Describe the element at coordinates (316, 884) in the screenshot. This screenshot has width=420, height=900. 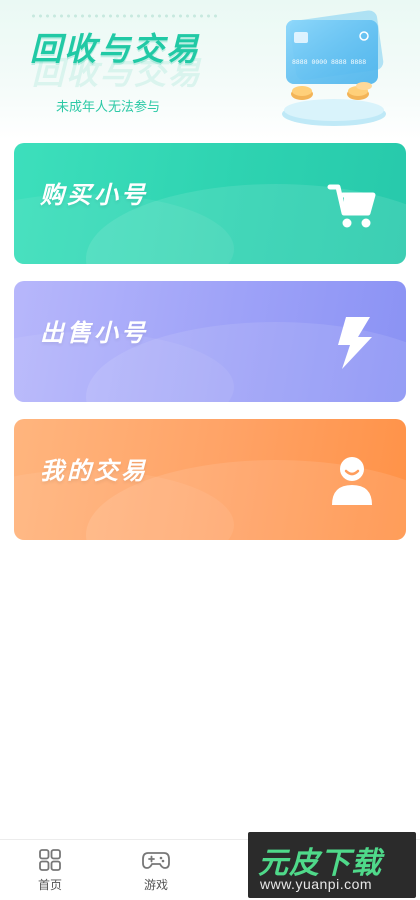
I see `watermark-url: www.yuanpi.com` at that location.